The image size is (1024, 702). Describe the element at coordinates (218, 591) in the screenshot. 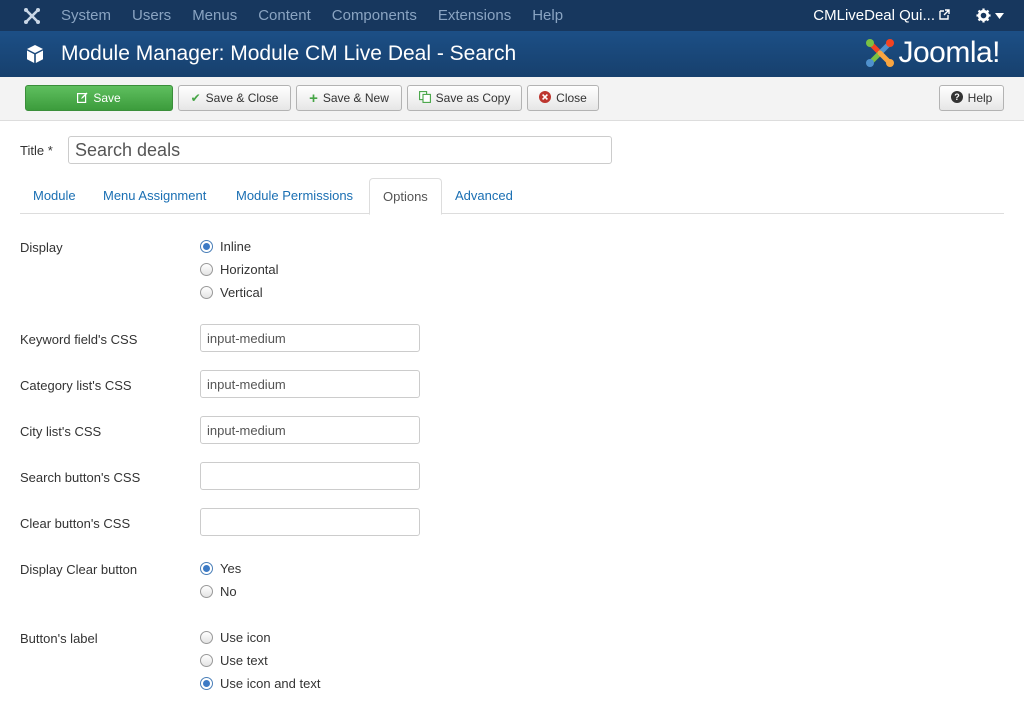

I see `display-clear-option-no: No` at that location.